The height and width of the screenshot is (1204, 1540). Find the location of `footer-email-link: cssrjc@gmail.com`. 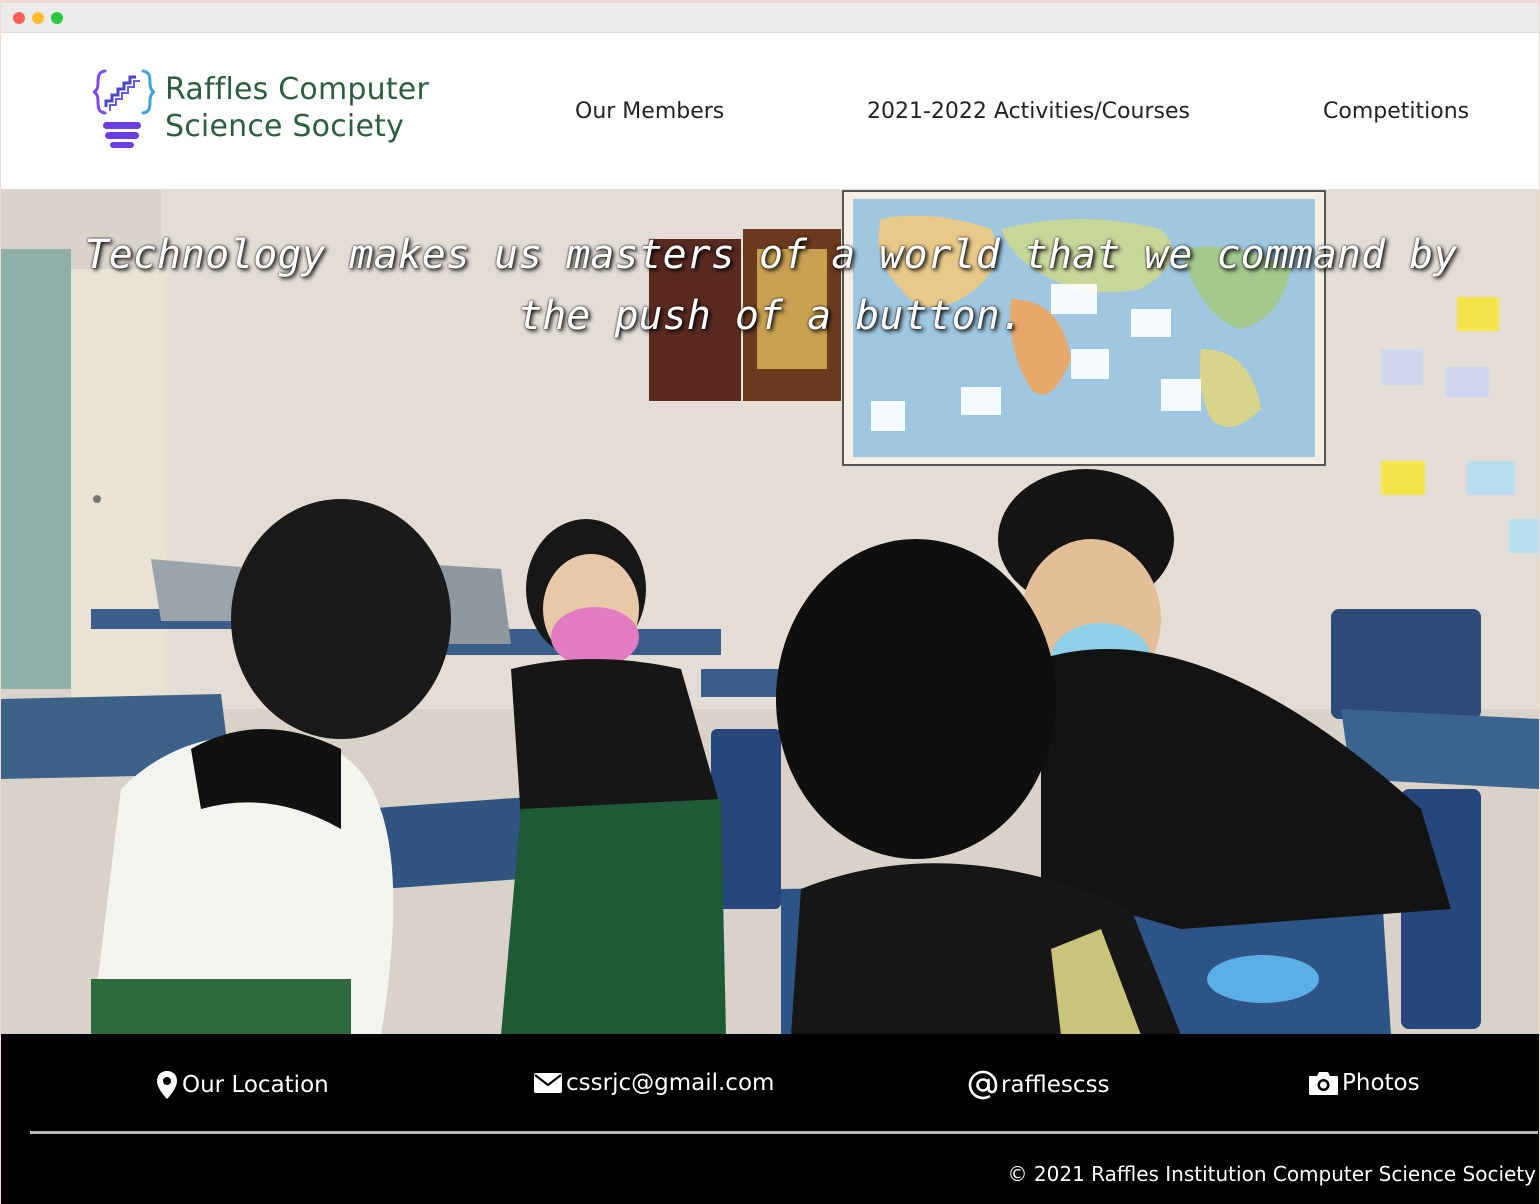

footer-email-link: cssrjc@gmail.com is located at coordinates (653, 1083).